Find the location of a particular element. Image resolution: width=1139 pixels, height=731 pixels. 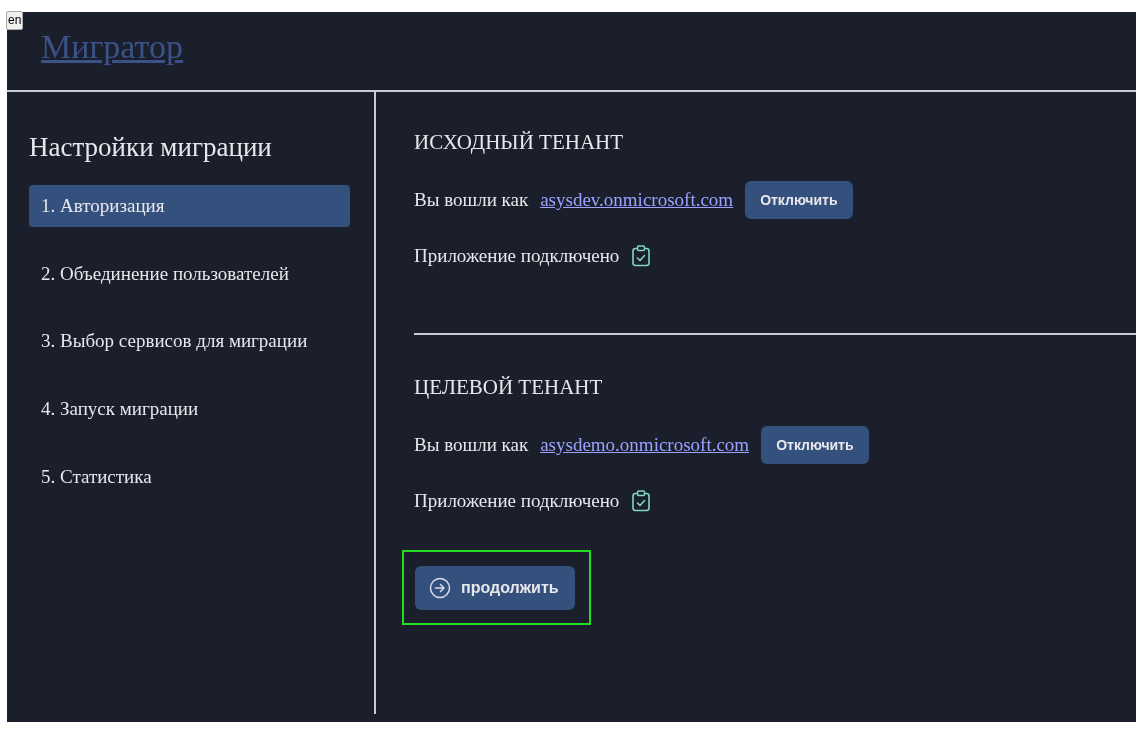

sidebar-item: 4. Запуск миграции is located at coordinates (189, 408).